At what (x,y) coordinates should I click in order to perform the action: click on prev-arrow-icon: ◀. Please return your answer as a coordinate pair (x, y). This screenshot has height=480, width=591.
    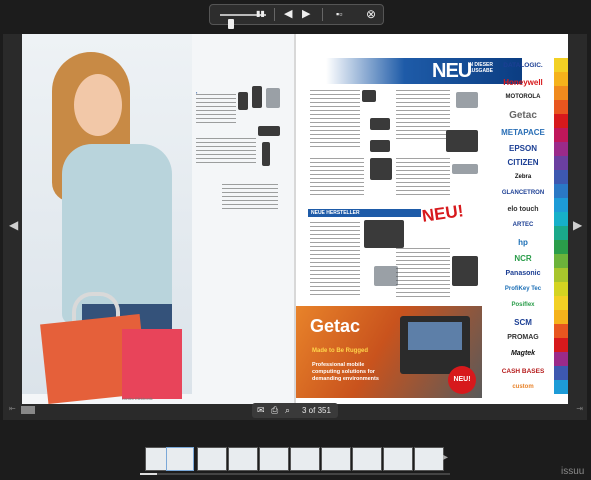
    Looking at the image, I should click on (288, 14).